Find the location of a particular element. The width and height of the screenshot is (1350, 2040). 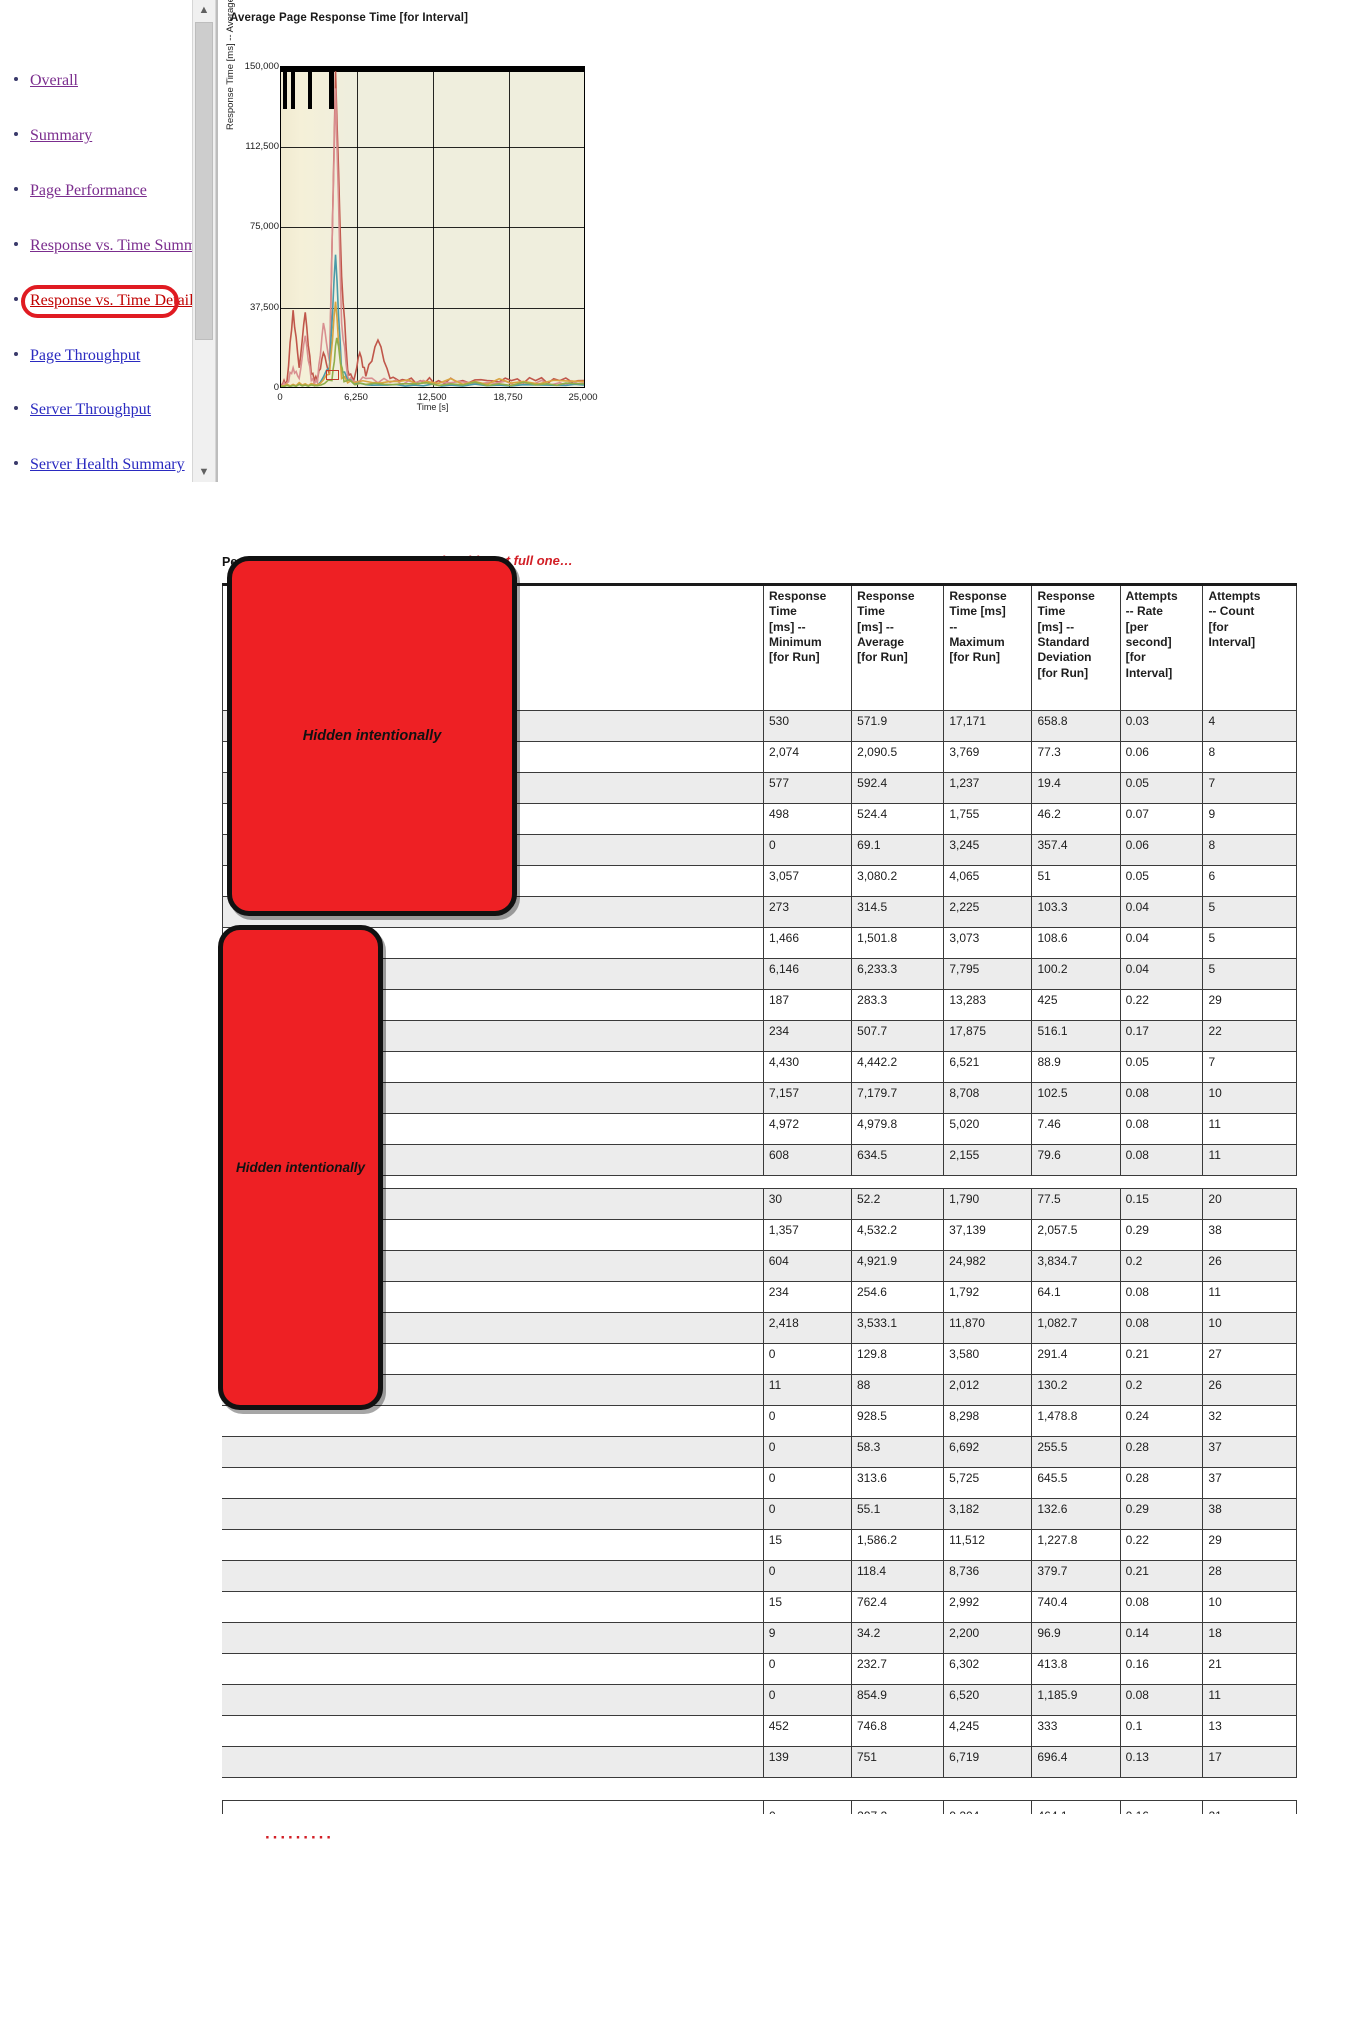

cell-response-avg: 524.4 is located at coordinates (898, 819).